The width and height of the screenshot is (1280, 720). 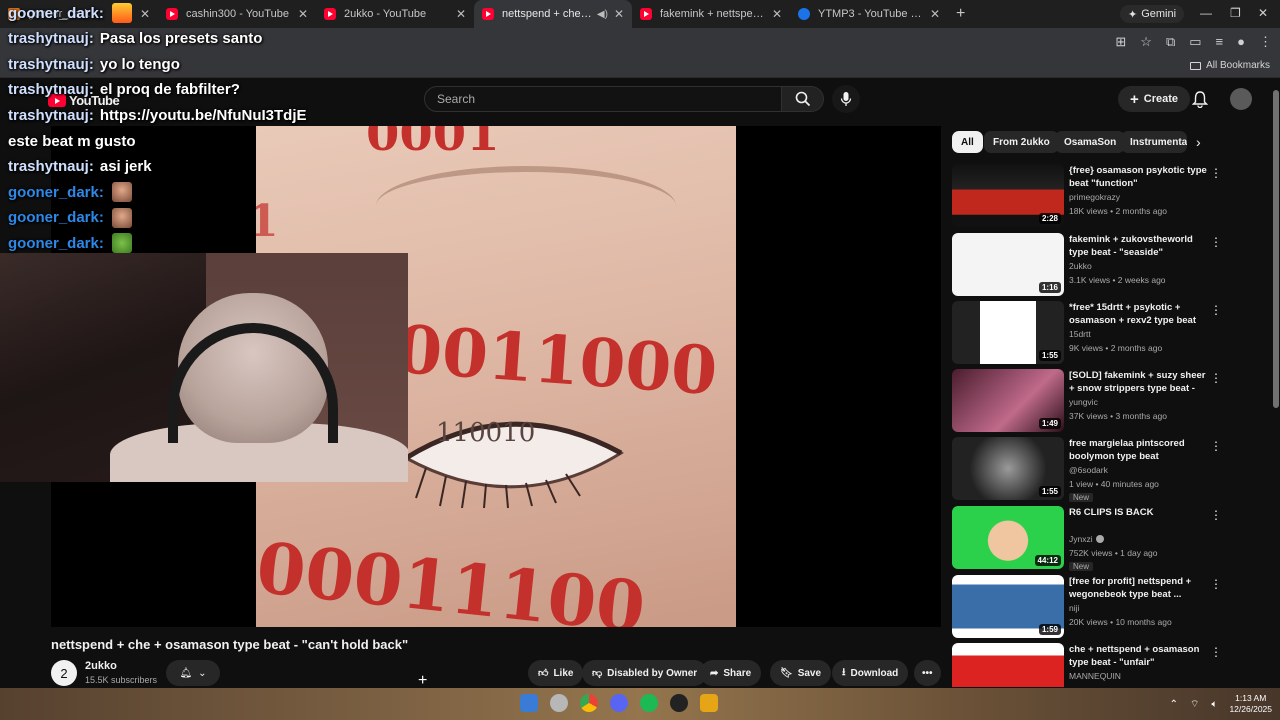 I want to click on close-window-icon: ✕, so click(x=1263, y=13).